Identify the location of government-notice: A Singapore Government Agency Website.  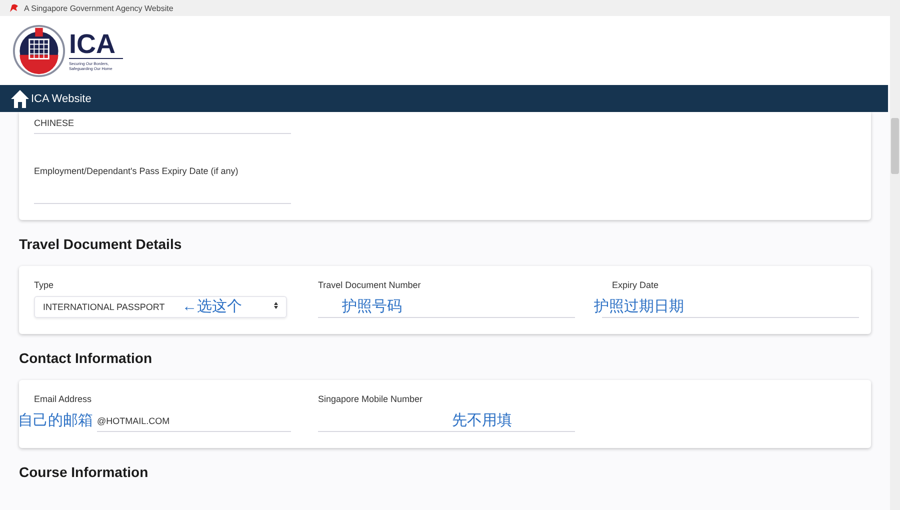
(99, 8).